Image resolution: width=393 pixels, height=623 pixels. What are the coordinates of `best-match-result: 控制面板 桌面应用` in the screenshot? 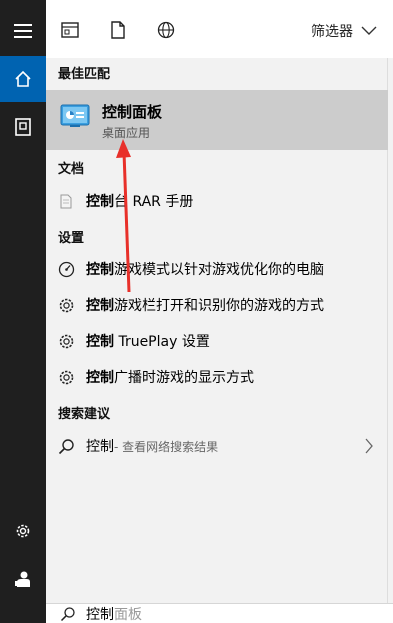 It's located at (217, 120).